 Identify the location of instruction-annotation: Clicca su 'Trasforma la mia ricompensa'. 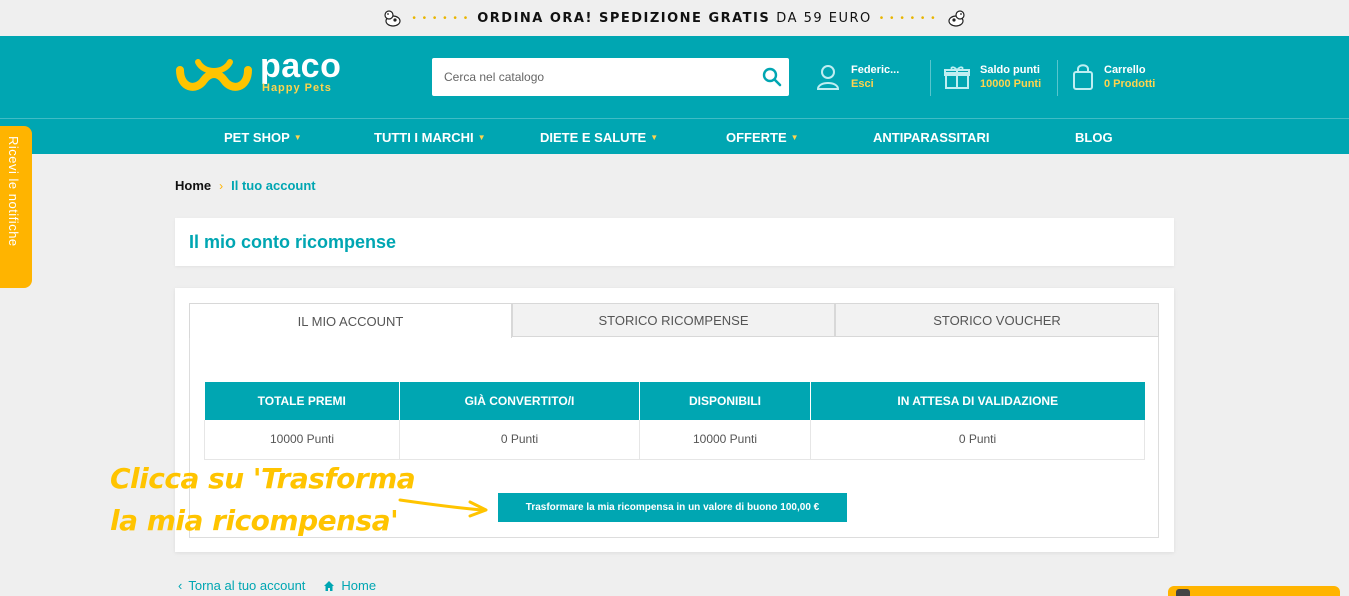
(263, 500).